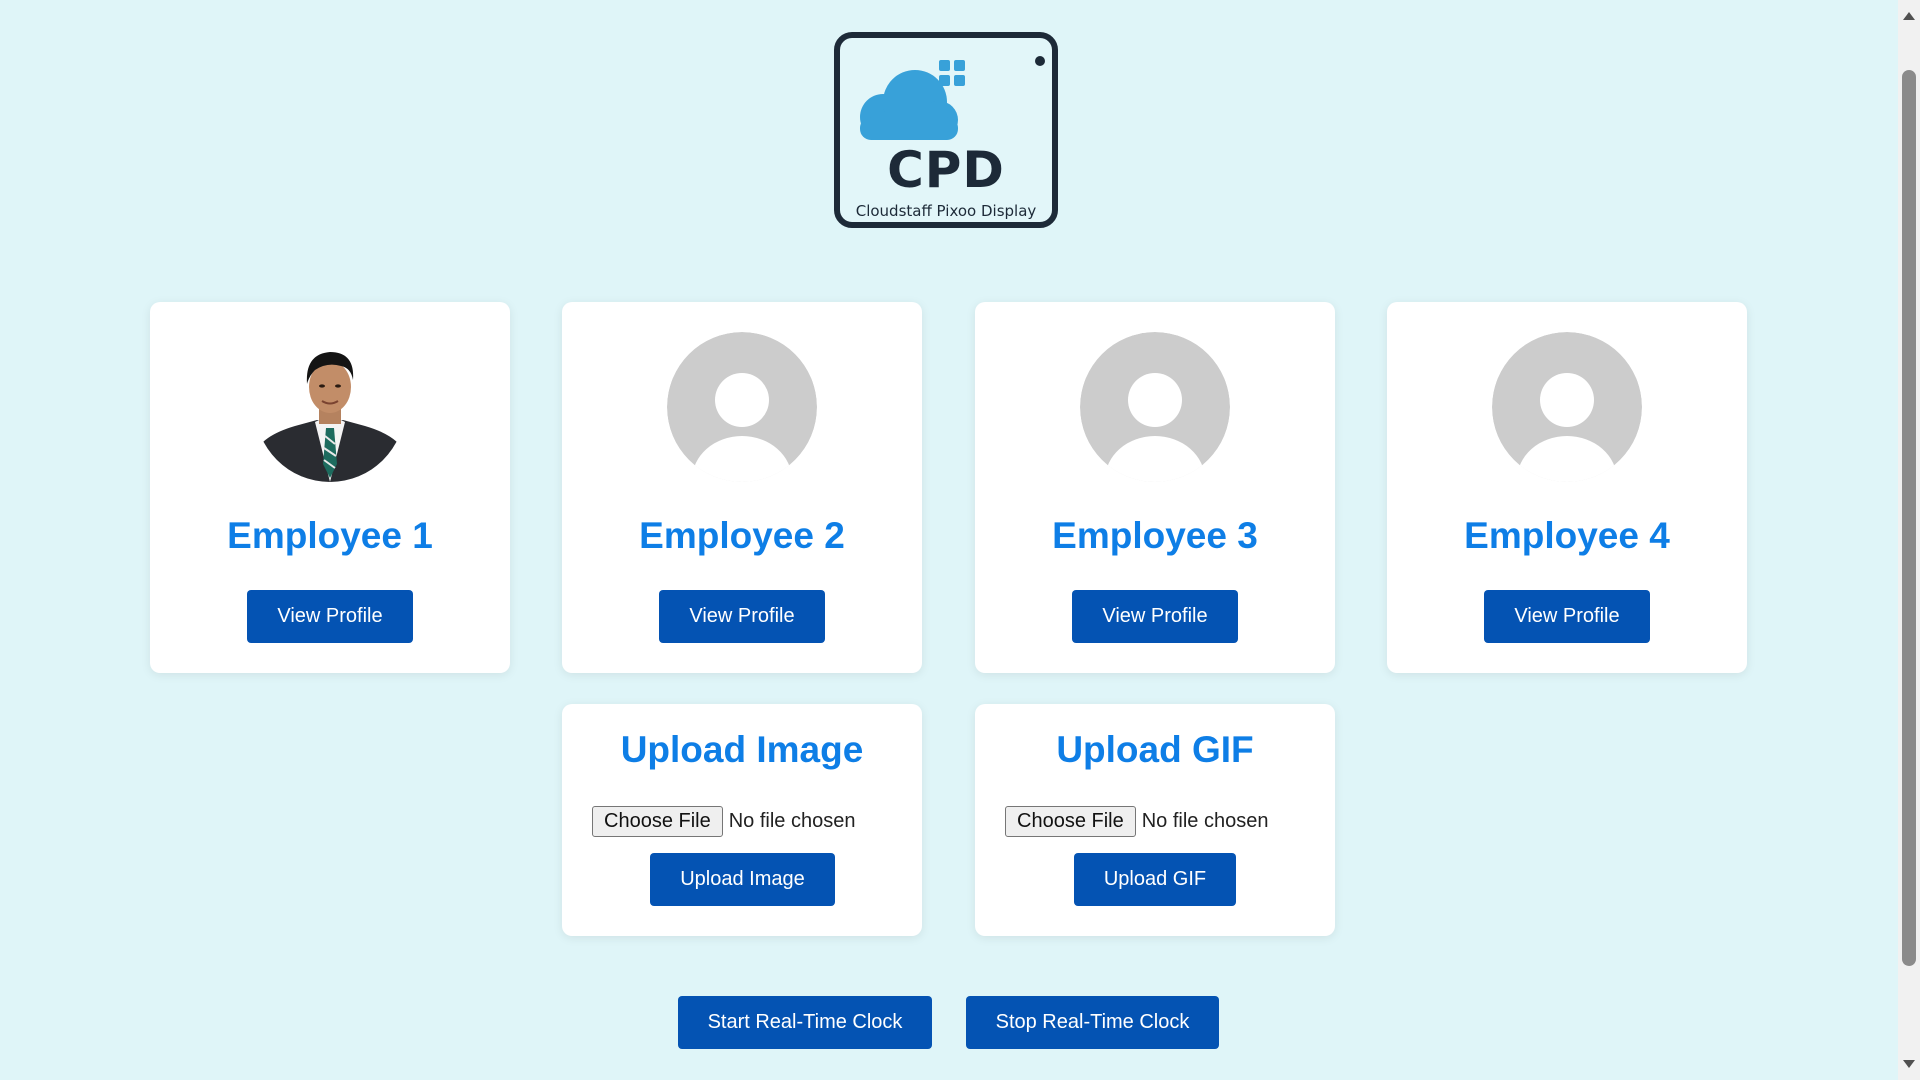  Describe the element at coordinates (1567, 535) in the screenshot. I see `employee-name: Employee 4` at that location.